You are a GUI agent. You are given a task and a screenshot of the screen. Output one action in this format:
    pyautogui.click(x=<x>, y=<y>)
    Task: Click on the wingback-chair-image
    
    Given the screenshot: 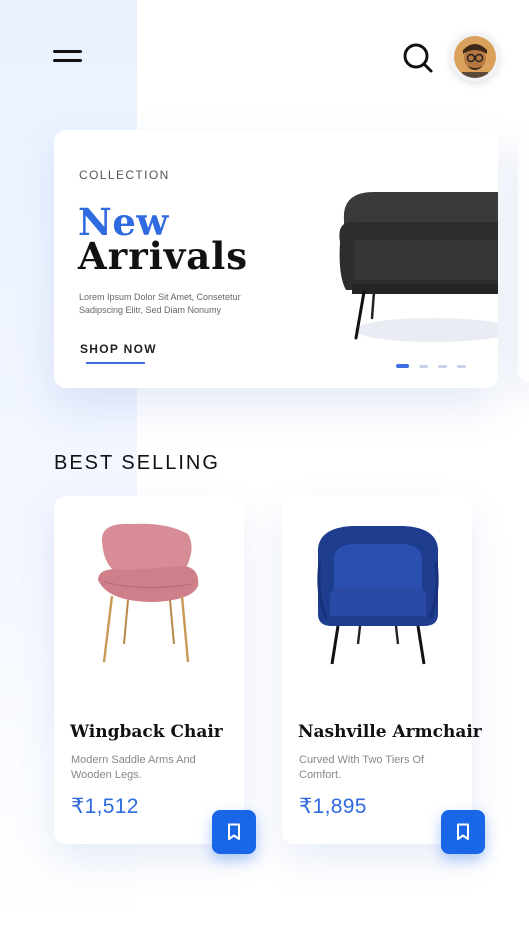 What is the action you would take?
    pyautogui.click(x=148, y=593)
    